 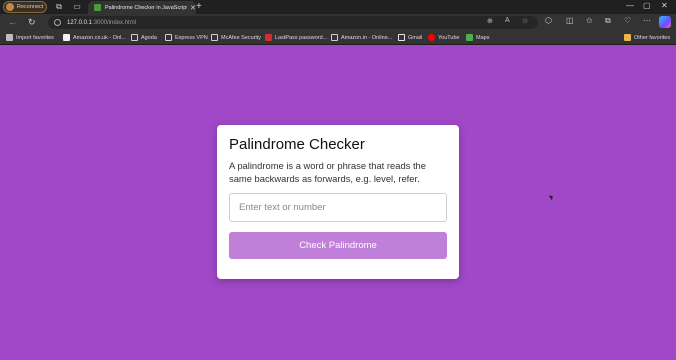 I want to click on tab-actions-icon: ▭, so click(x=77, y=7).